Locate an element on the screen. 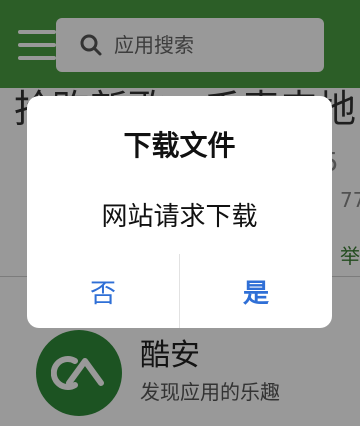 The height and width of the screenshot is (426, 360). confirm-button: 是 is located at coordinates (256, 291).